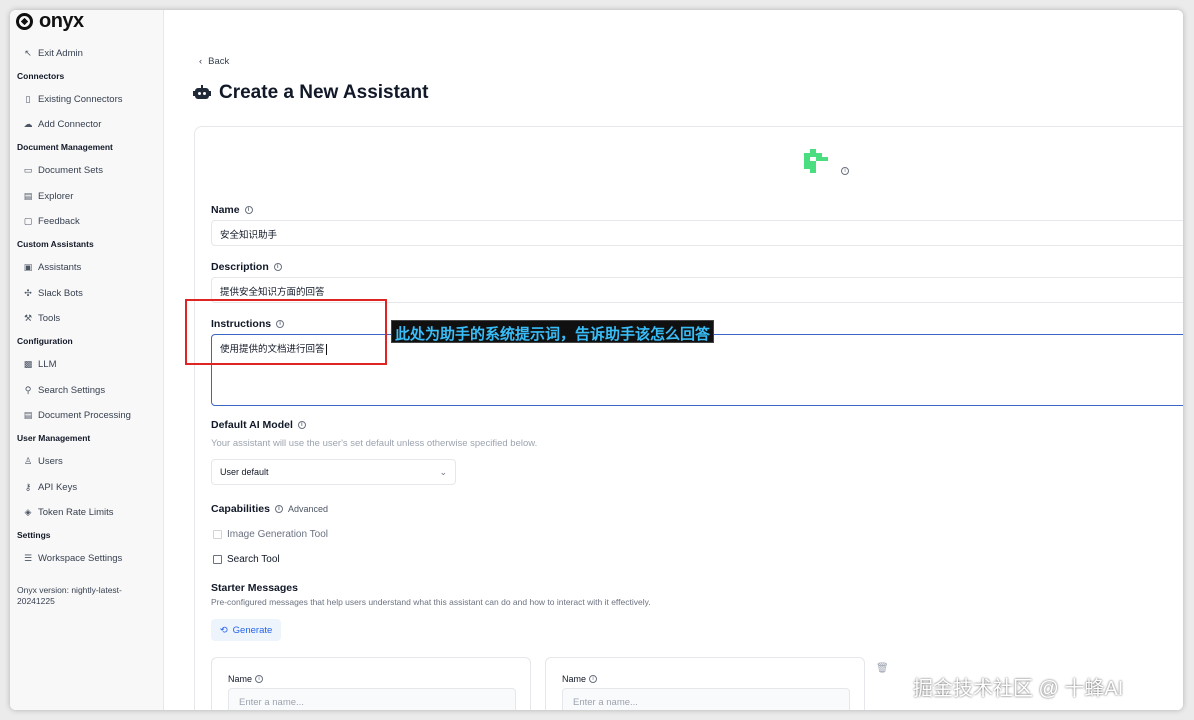 The image size is (1194, 720). I want to click on book-icon: ▯, so click(28, 98).